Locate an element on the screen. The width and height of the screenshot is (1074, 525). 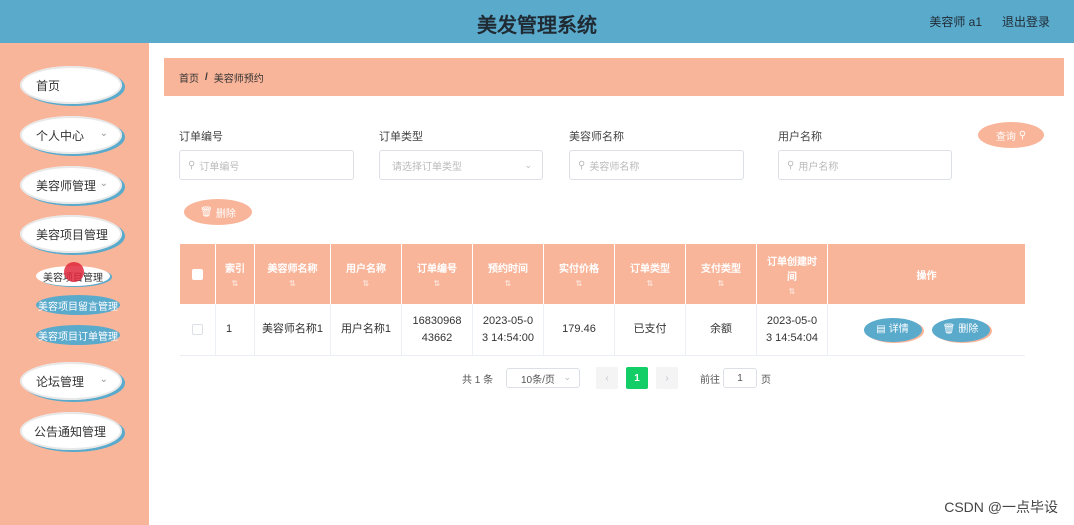
search-button: 查询 ⚲ is located at coordinates (1011, 135).